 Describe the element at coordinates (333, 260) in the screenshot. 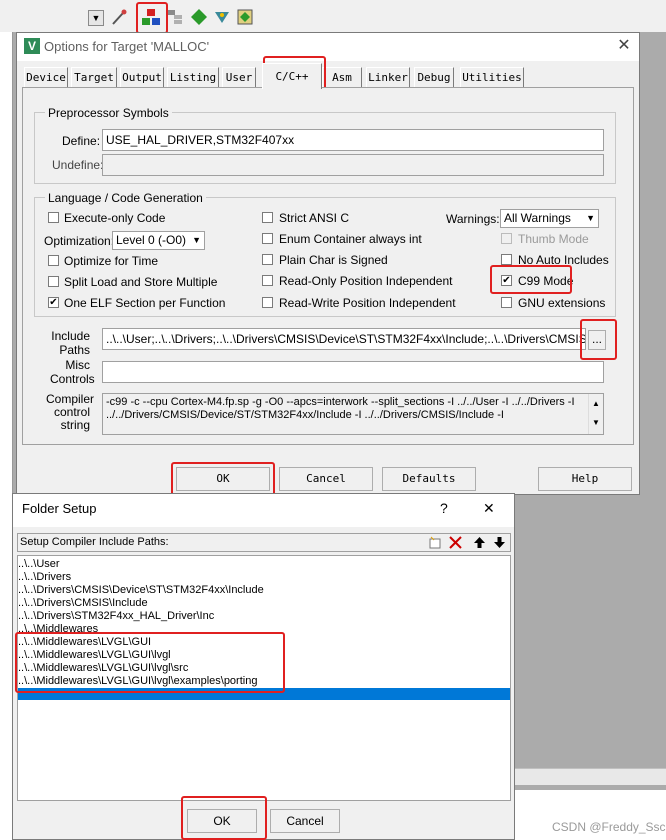

I see `plain-char-label: Plain Char is Signed` at that location.